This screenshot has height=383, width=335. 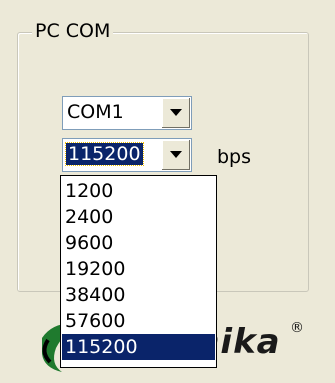 I want to click on com-port-dropdown-button, so click(x=175, y=113).